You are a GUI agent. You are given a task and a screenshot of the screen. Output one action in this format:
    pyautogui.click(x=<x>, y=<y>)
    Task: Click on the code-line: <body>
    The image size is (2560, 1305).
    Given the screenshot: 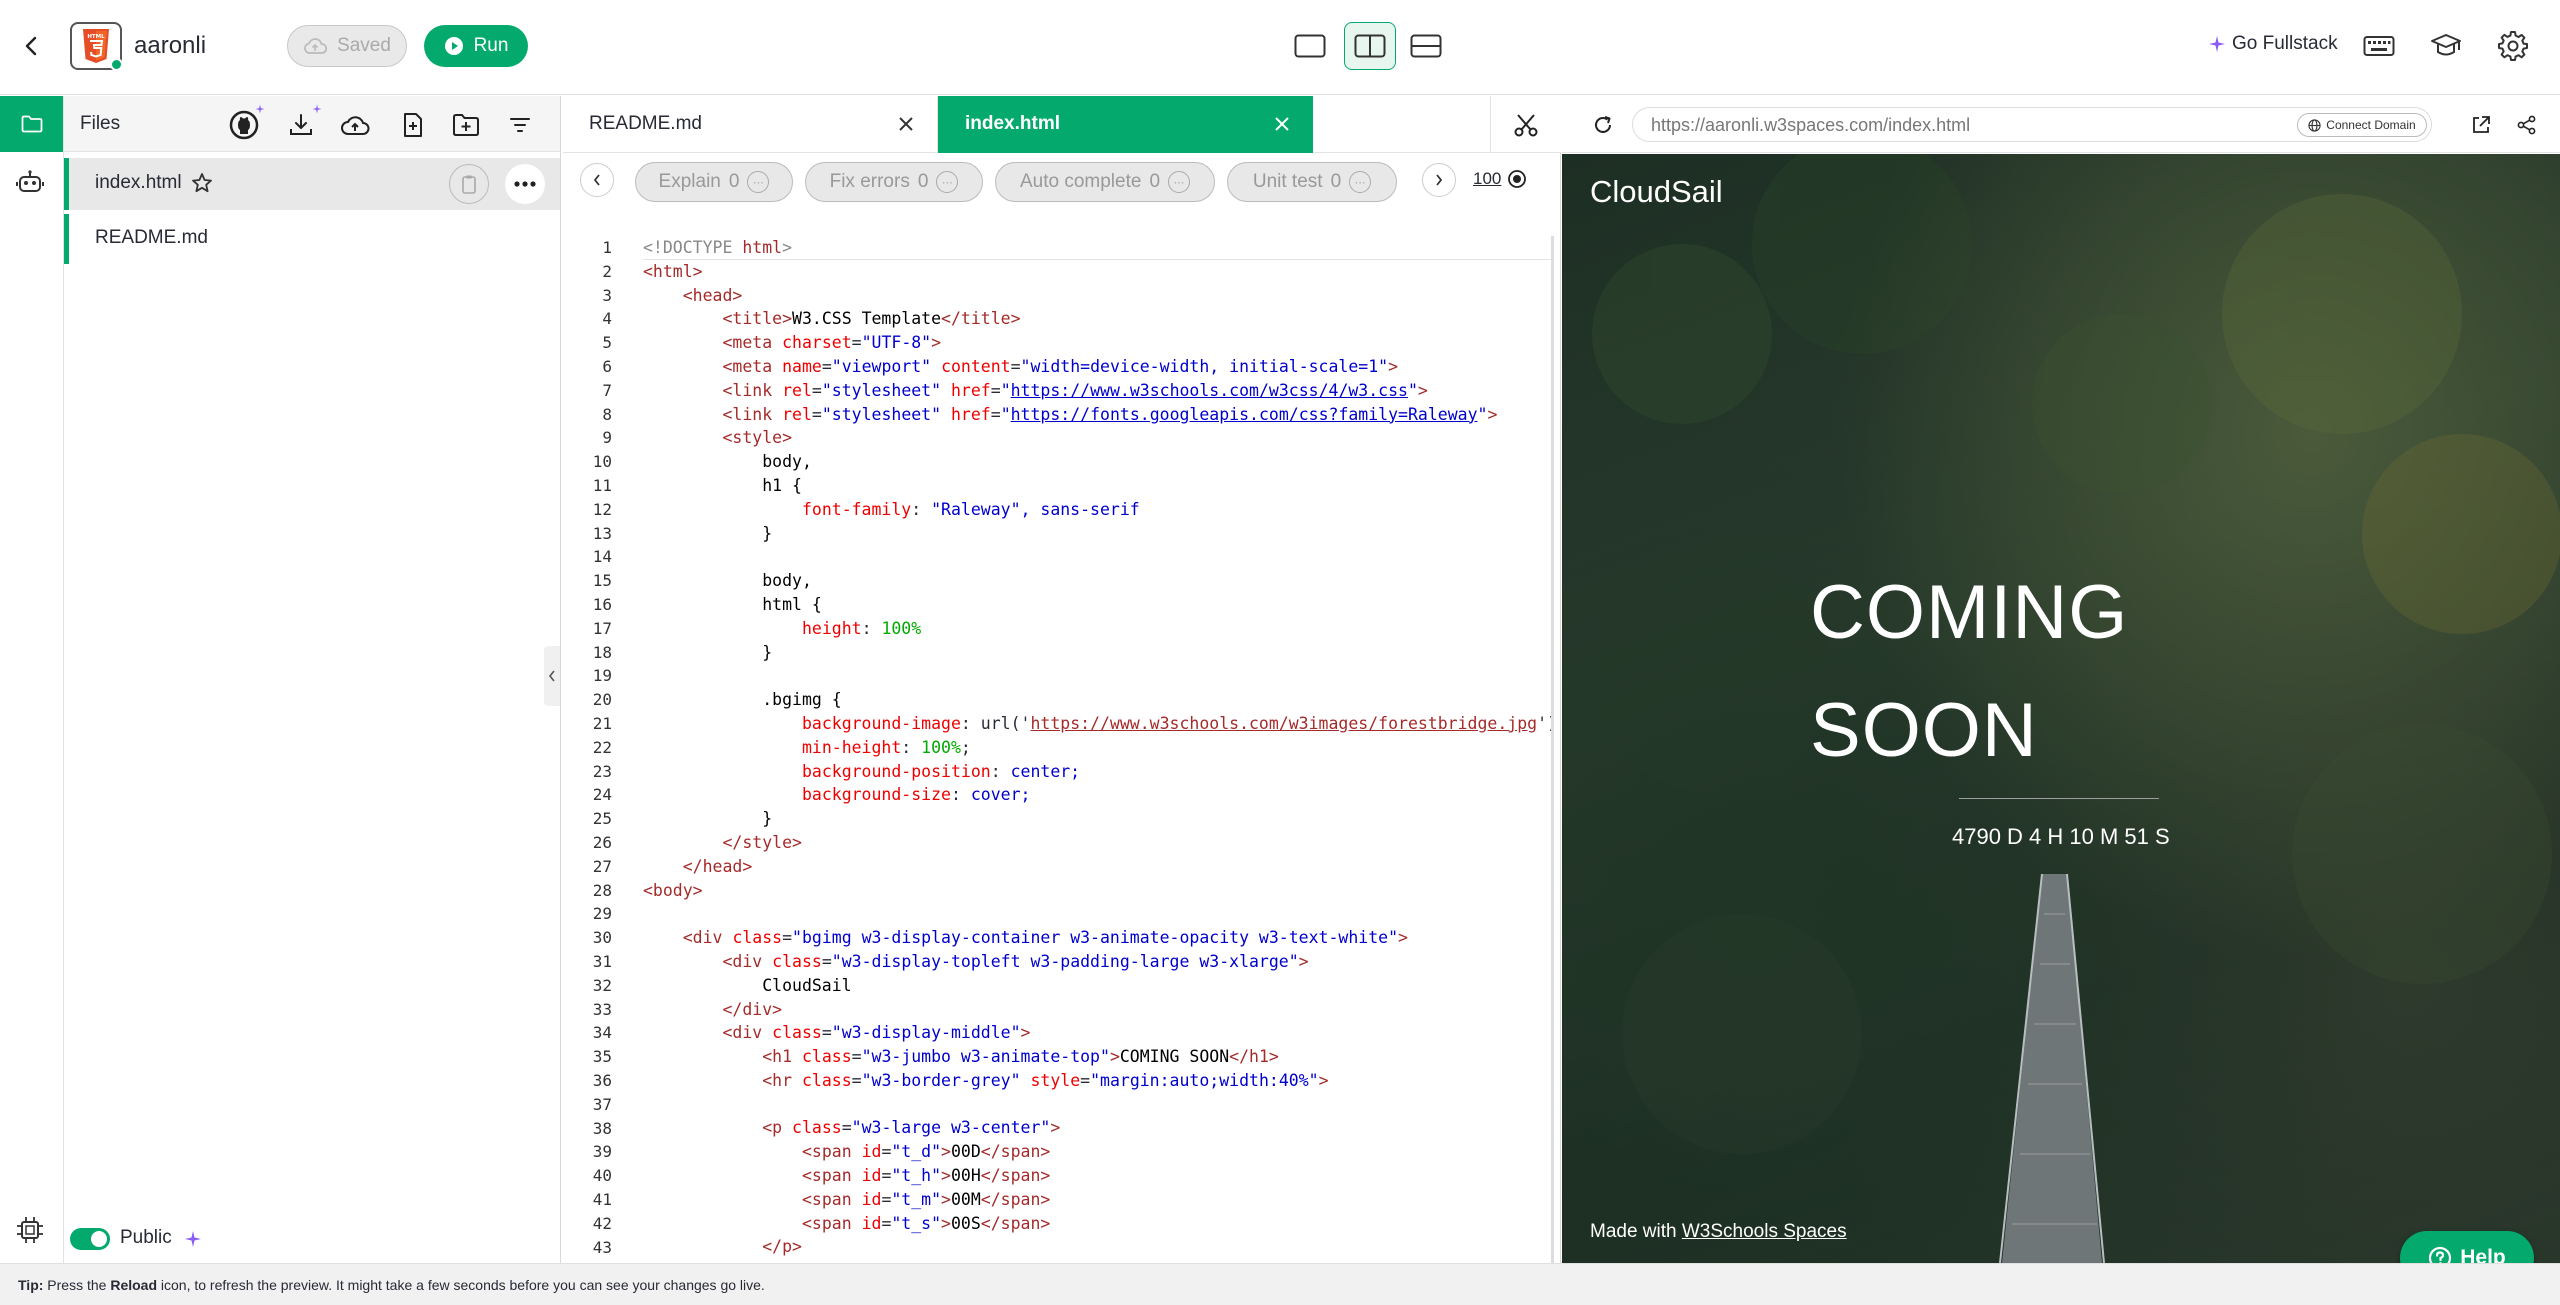 What is the action you would take?
    pyautogui.click(x=673, y=890)
    